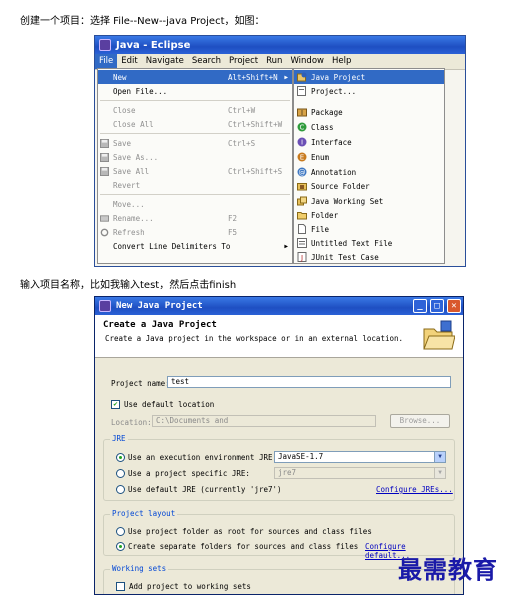 The height and width of the screenshot is (595, 519). I want to click on junit-icon: J, so click(302, 257).